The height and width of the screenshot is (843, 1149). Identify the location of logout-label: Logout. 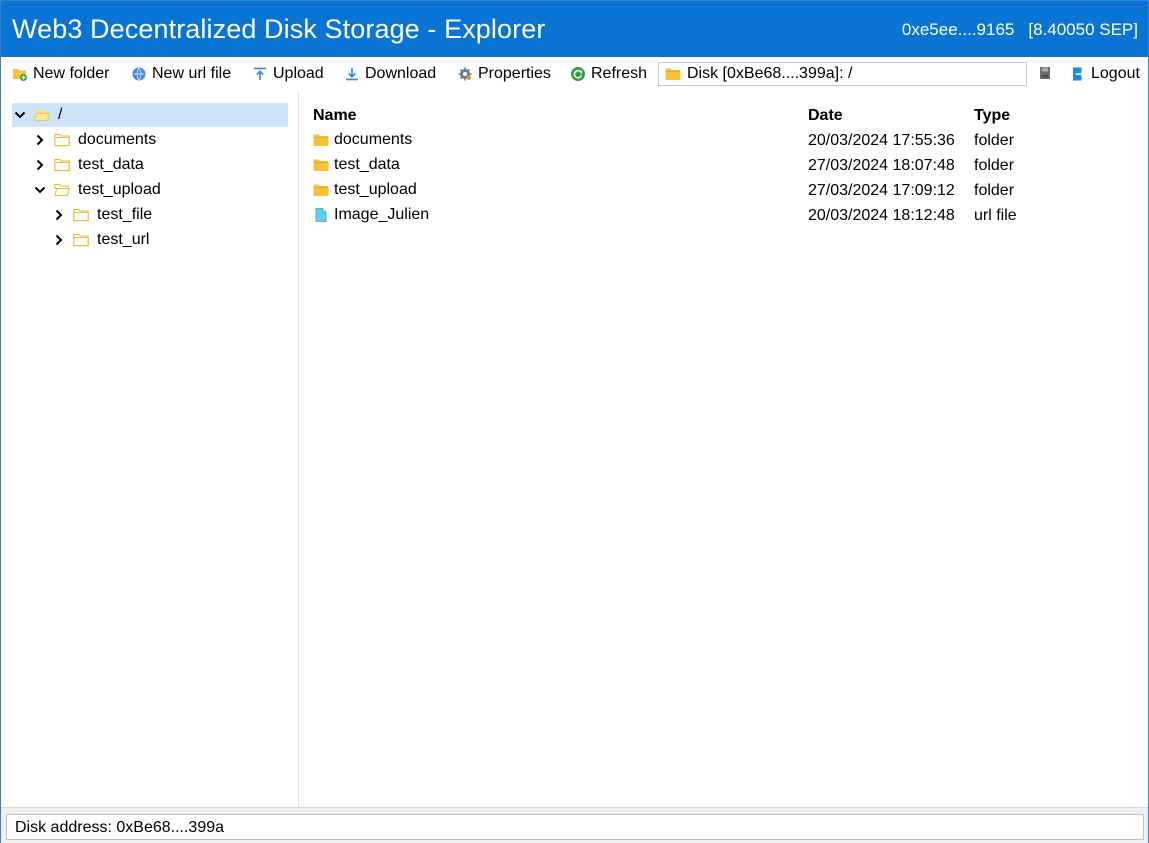
(1115, 73).